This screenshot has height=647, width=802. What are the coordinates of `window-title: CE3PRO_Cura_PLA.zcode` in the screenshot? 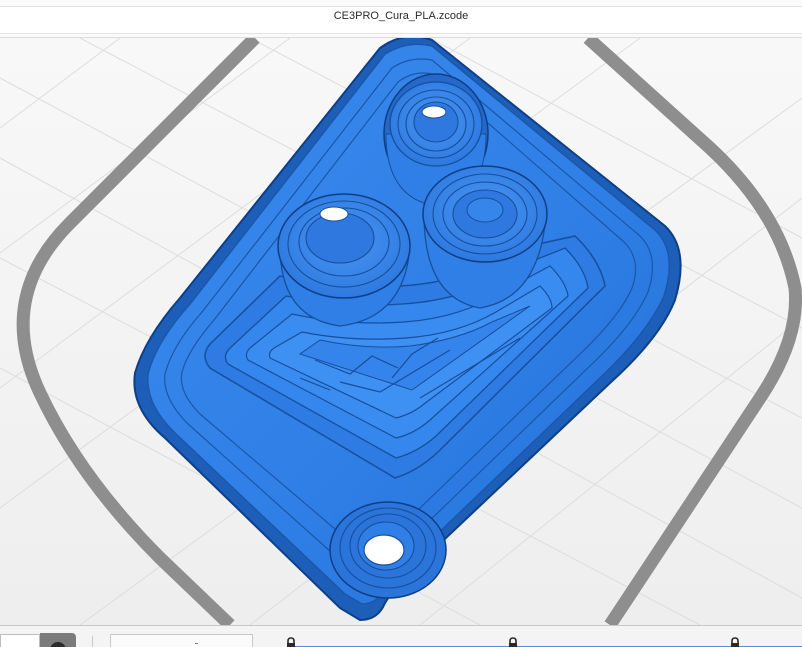 It's located at (401, 16).